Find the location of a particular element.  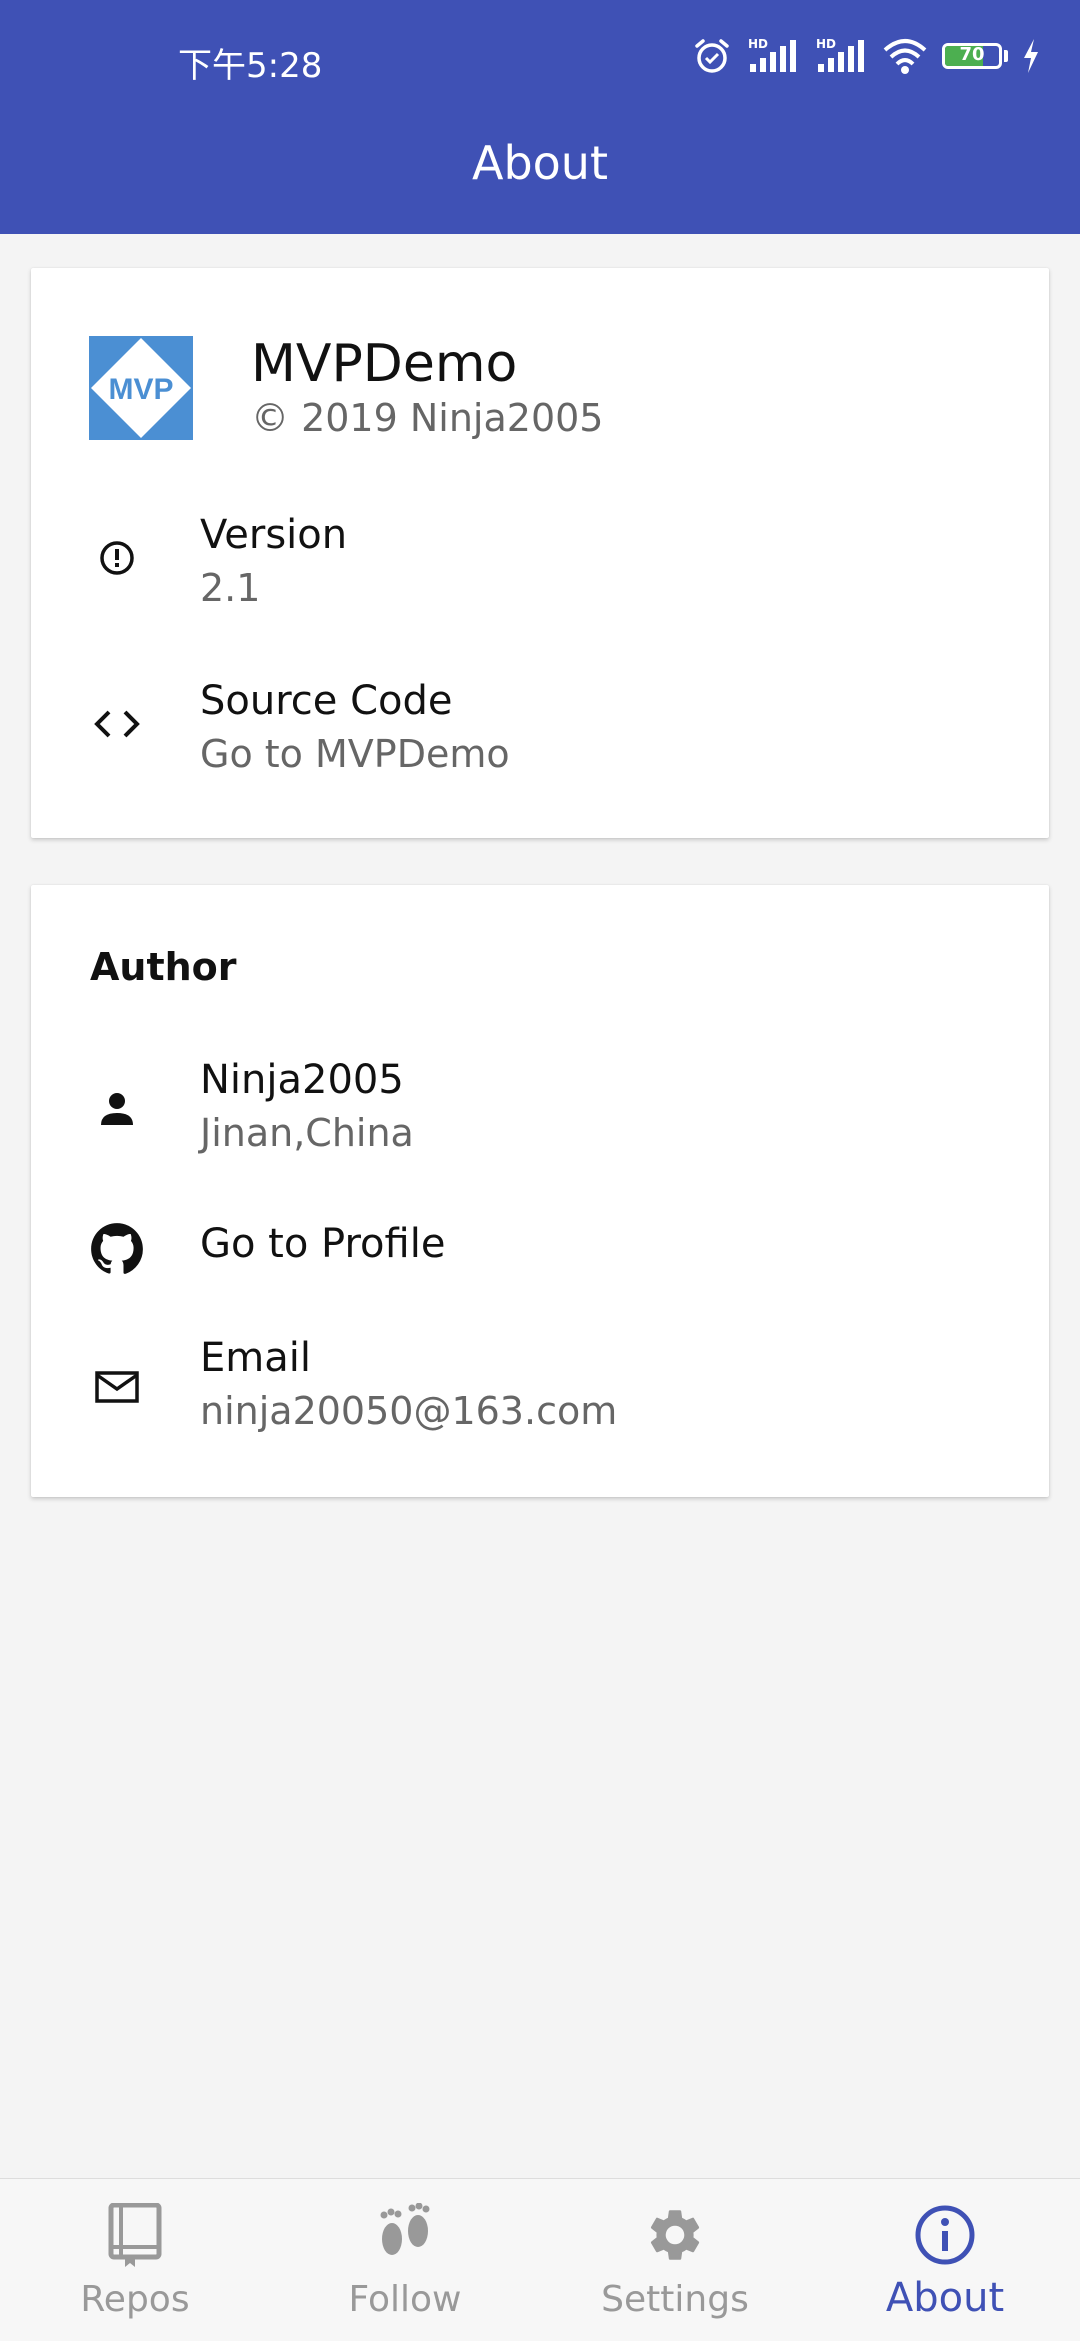

nav-about-label: About is located at coordinates (945, 2298).